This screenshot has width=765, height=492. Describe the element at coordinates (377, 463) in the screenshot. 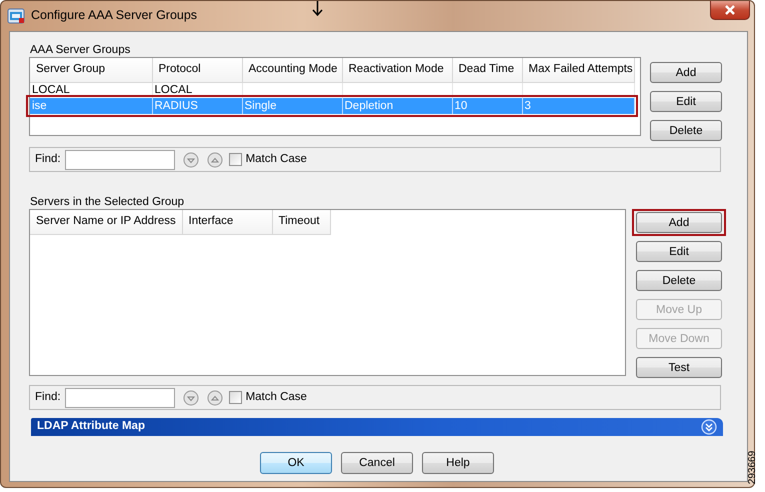

I see `button: Cancel` at that location.